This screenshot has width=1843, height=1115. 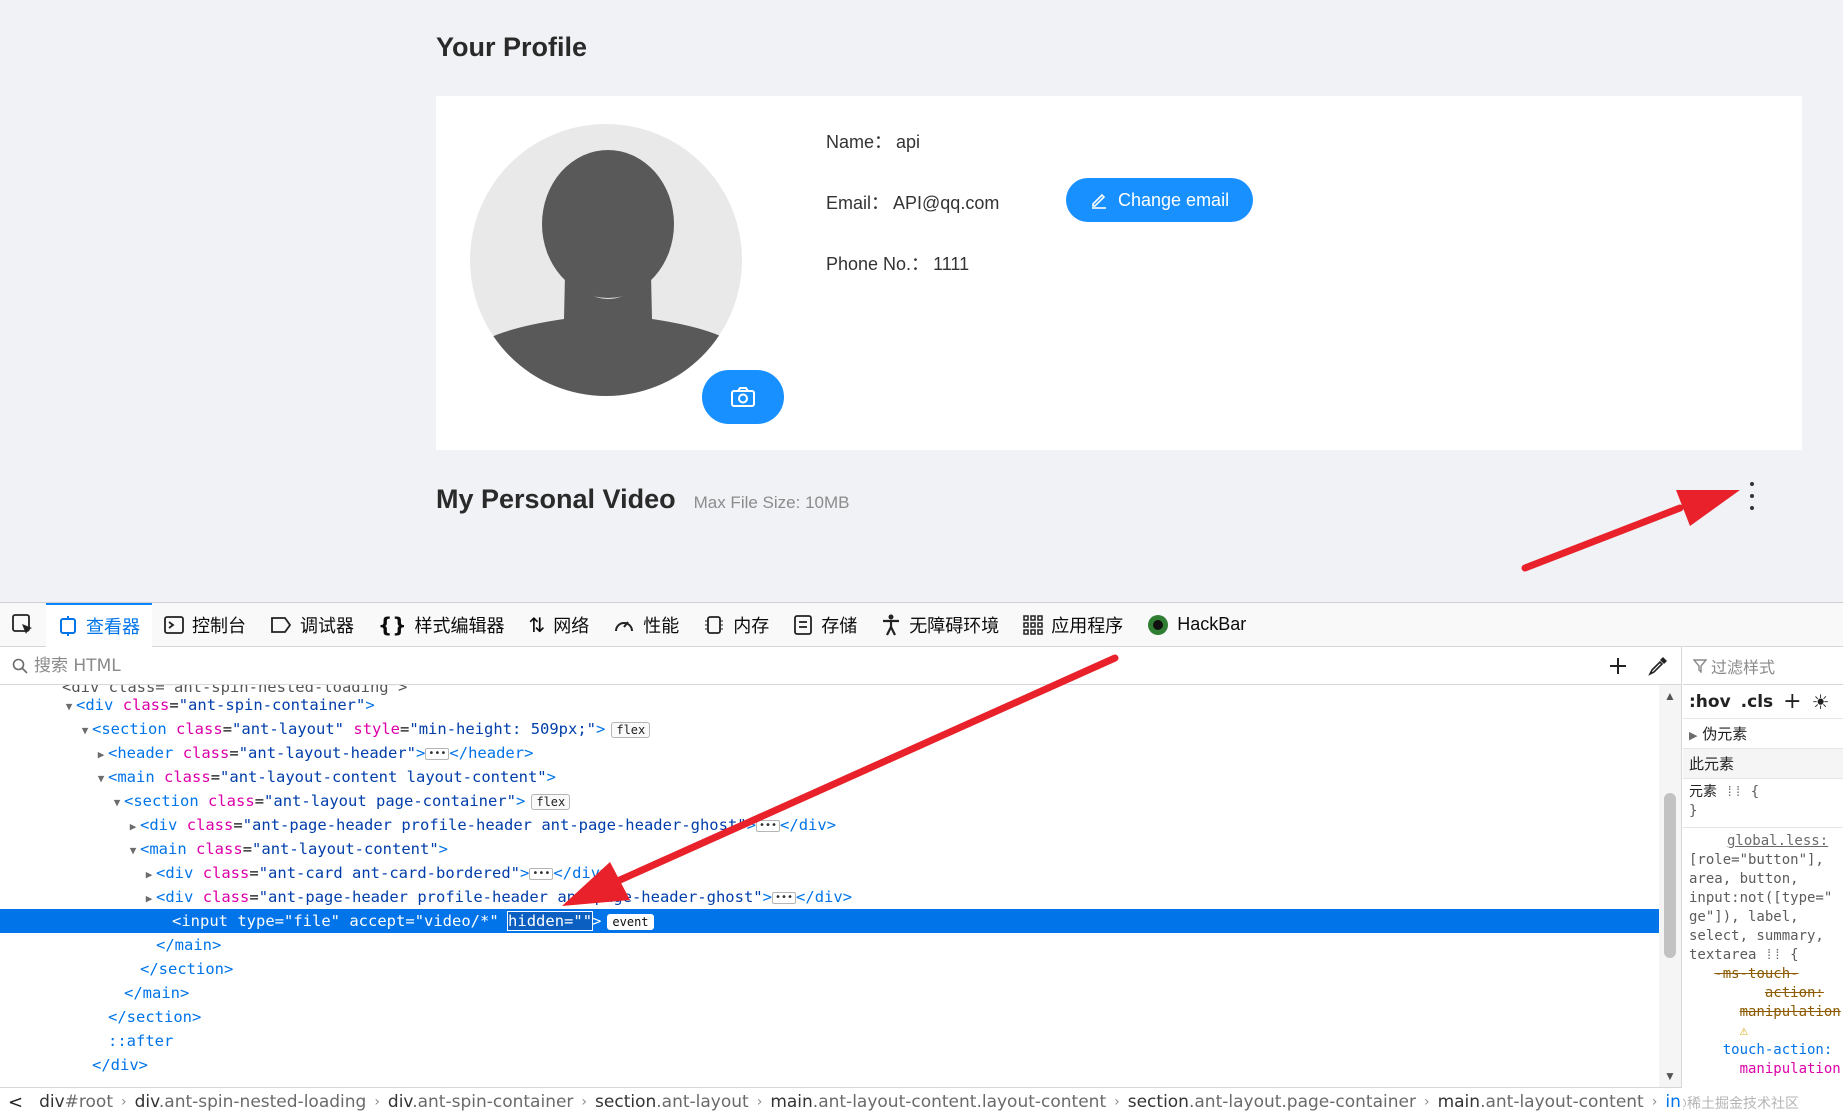 I want to click on breadcrumb-item: section.ant-layout, so click(x=672, y=1102).